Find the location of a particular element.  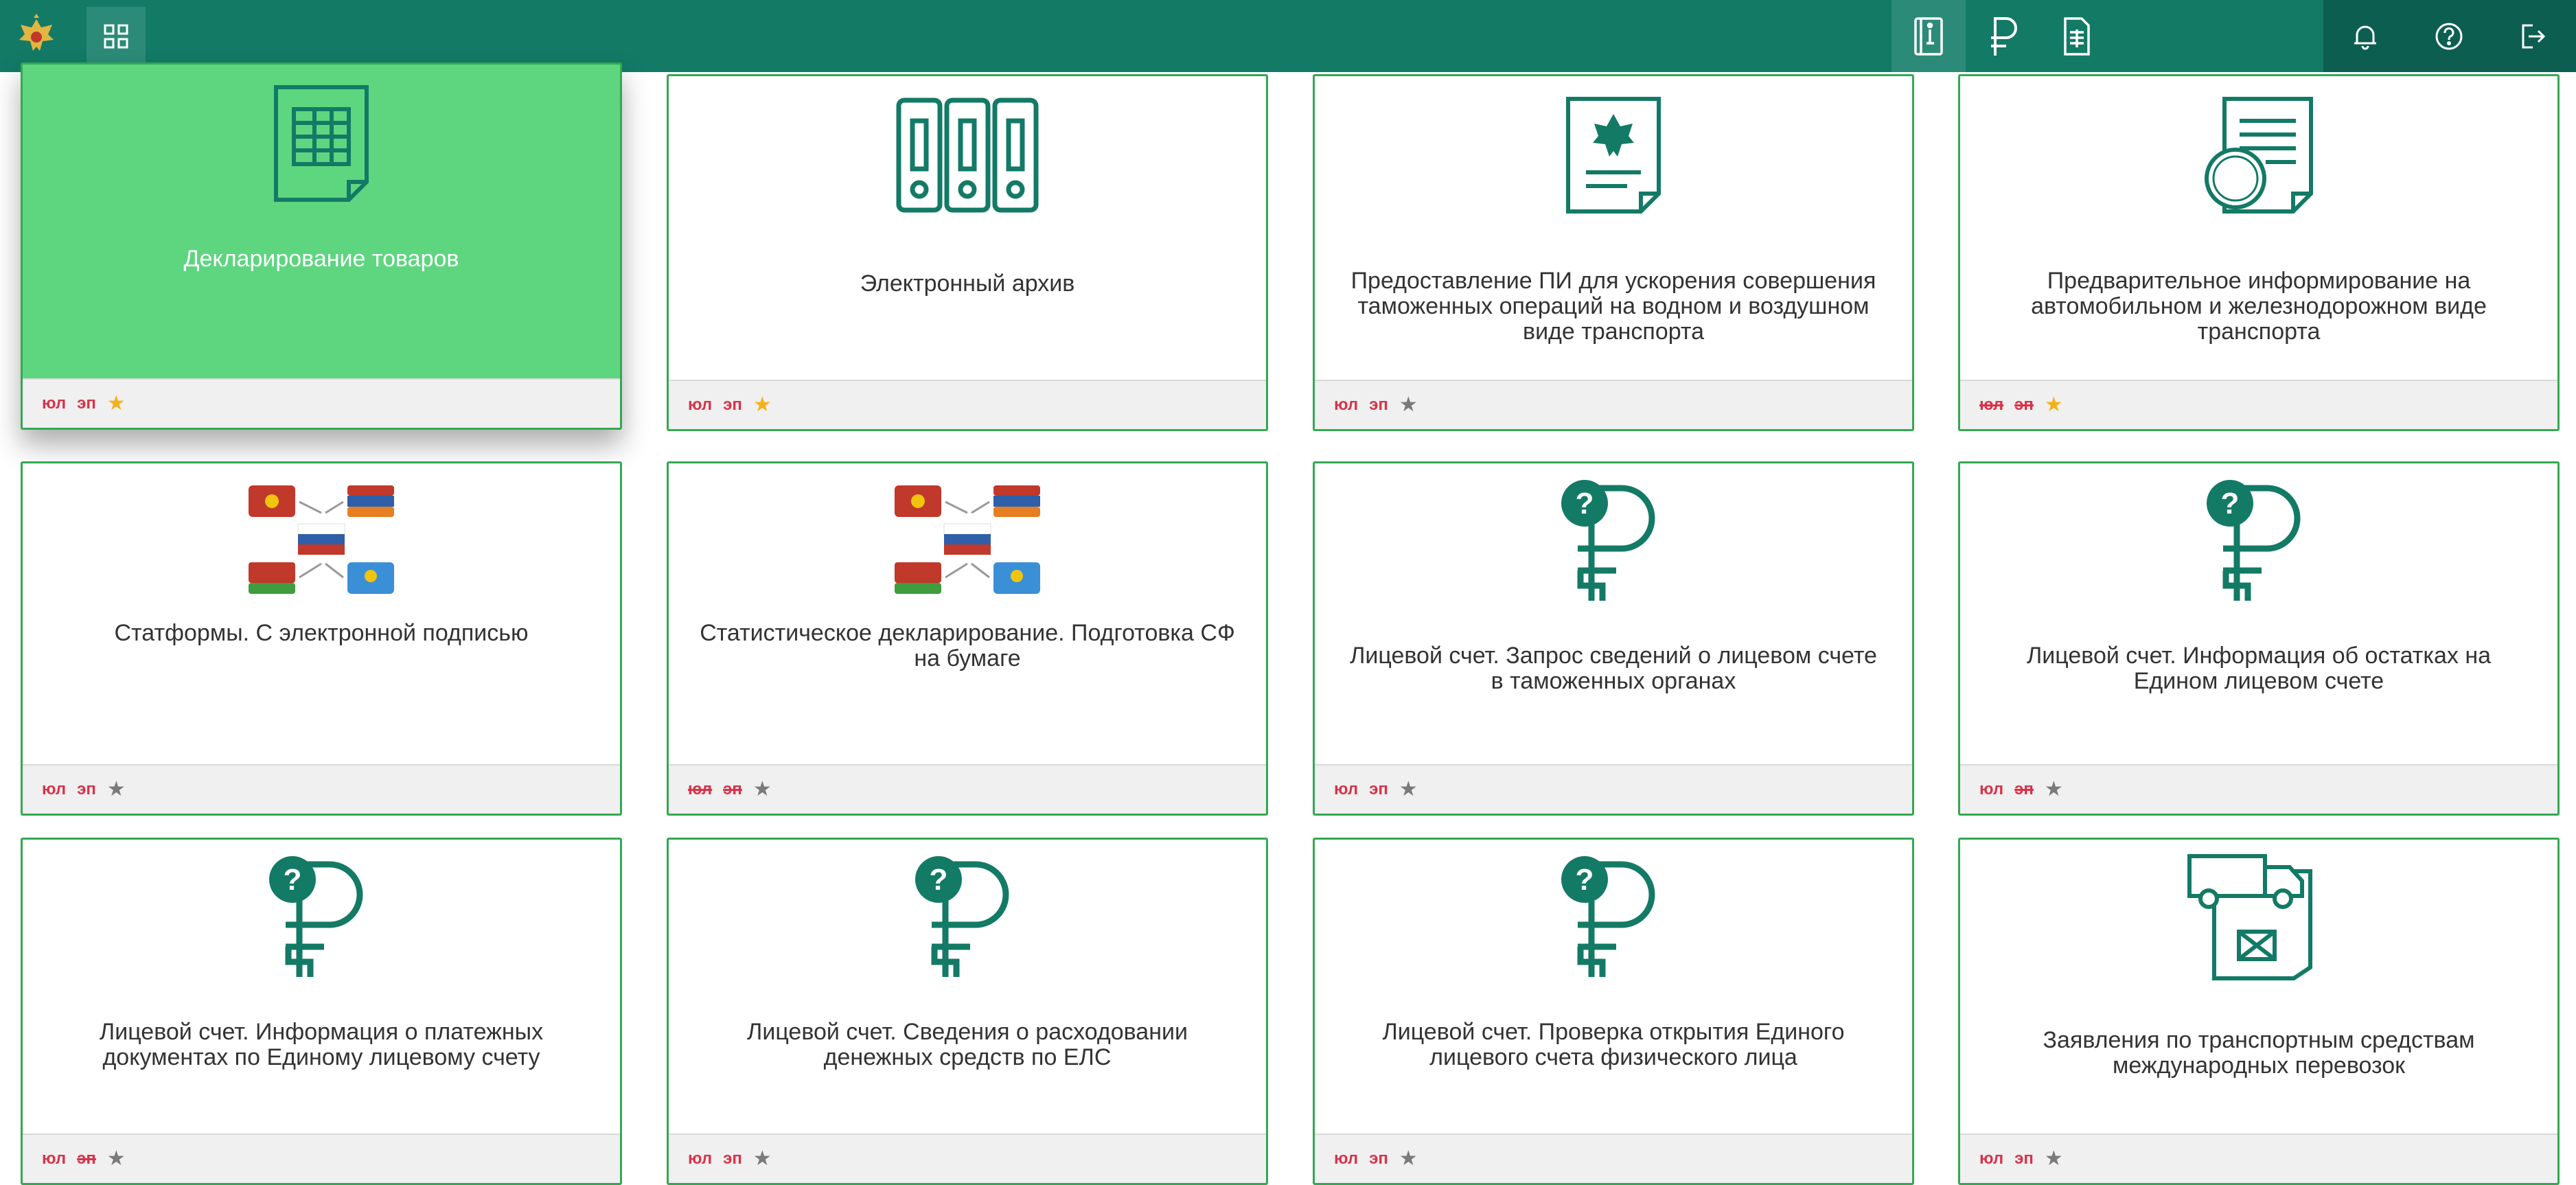

bell-icon is located at coordinates (2365, 36).